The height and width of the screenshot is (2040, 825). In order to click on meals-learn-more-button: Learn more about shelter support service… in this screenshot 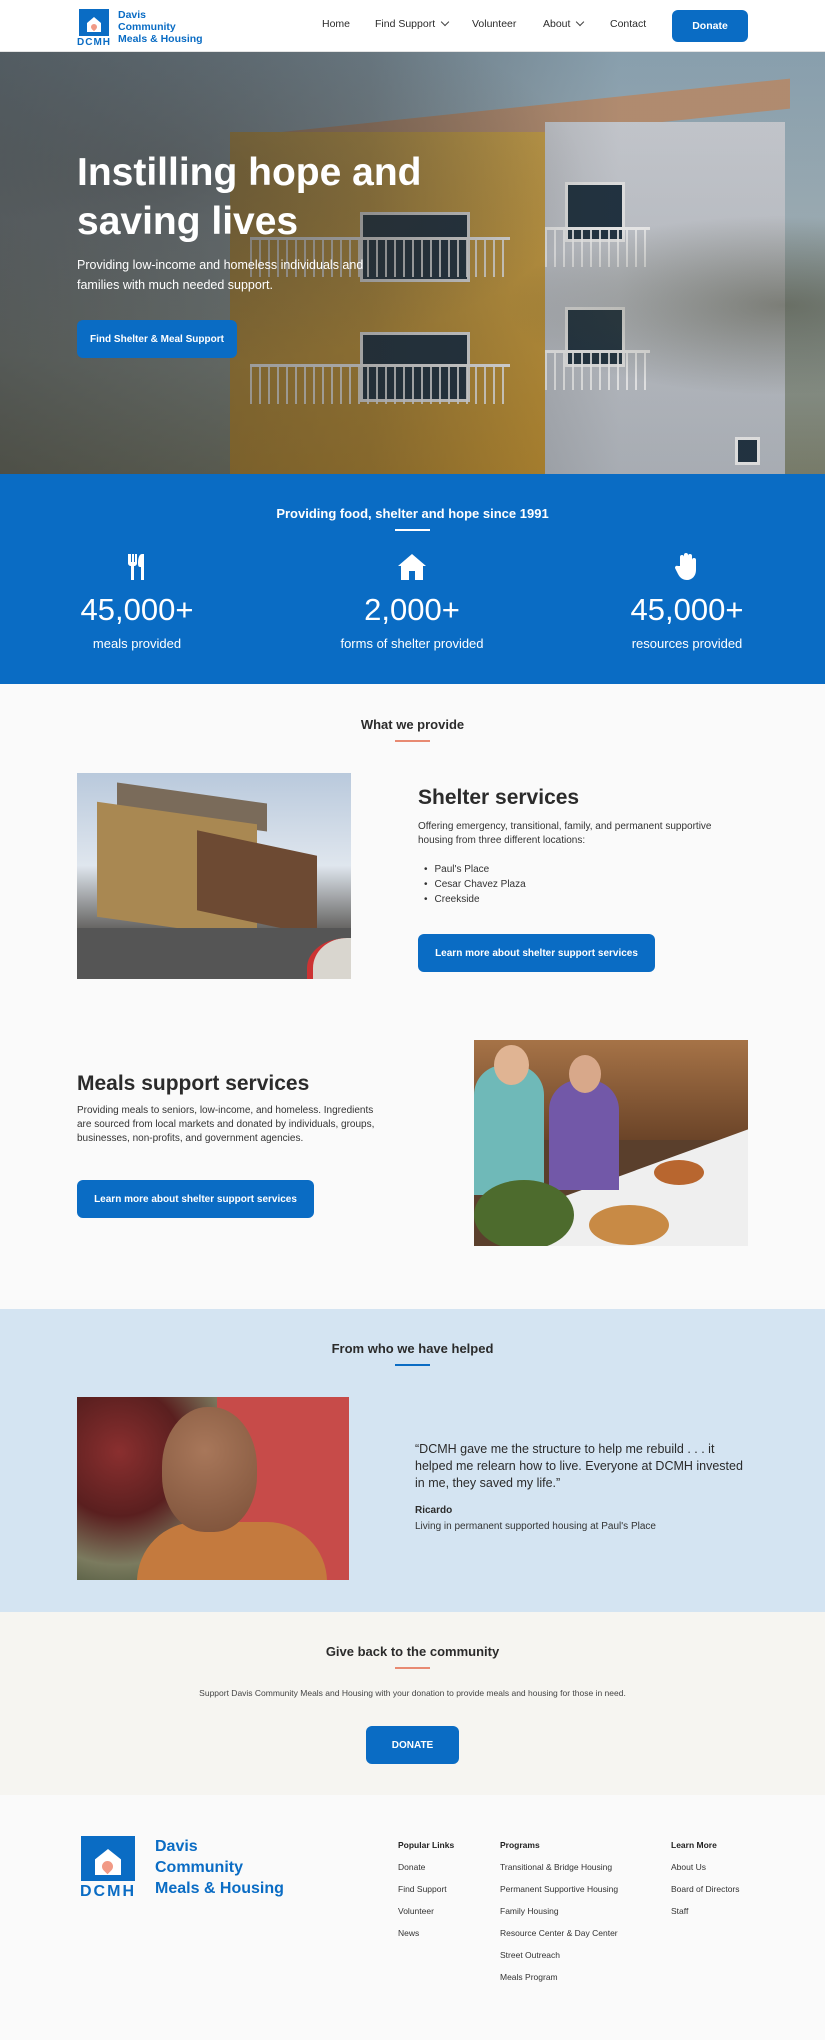, I will do `click(195, 1199)`.